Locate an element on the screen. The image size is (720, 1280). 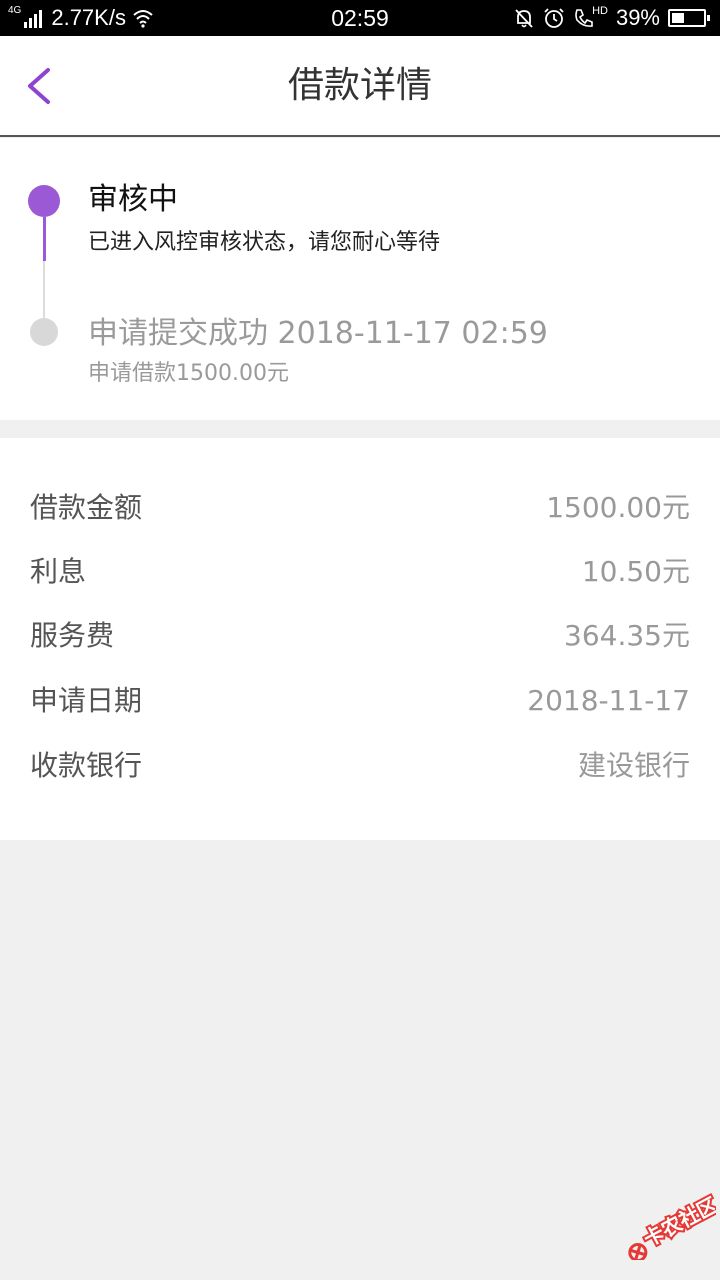
status-bar: 4G 2.77K/s 02:59 HD 39% is located at coordinates (360, 18).